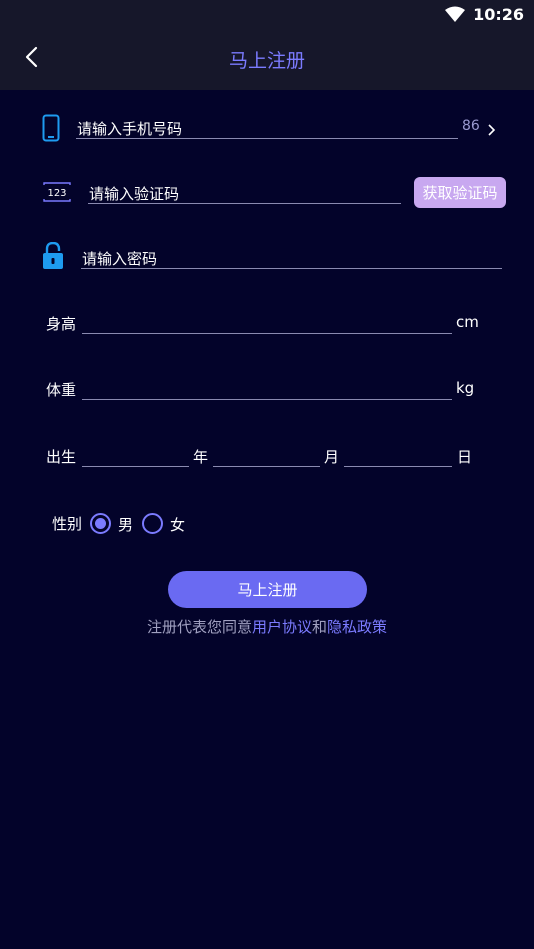 This screenshot has width=534, height=949. What do you see at coordinates (455, 14) in the screenshot?
I see `wifi-icon` at bounding box center [455, 14].